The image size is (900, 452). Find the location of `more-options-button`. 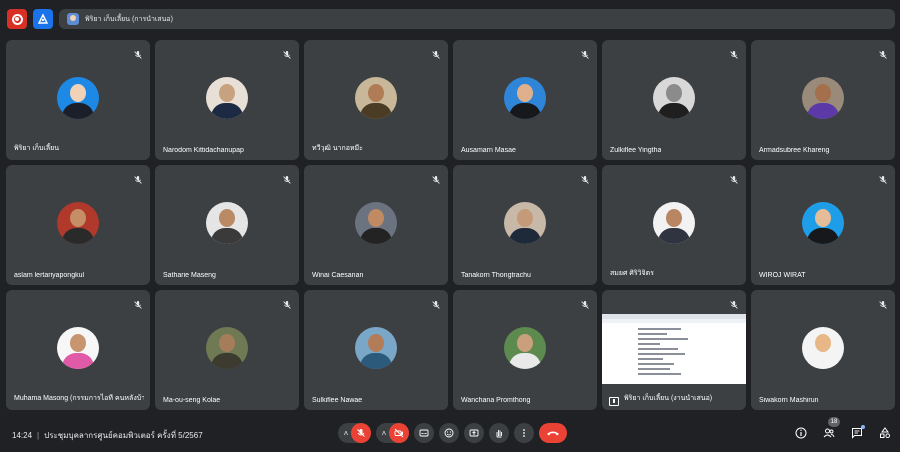

more-options-button is located at coordinates (524, 433).